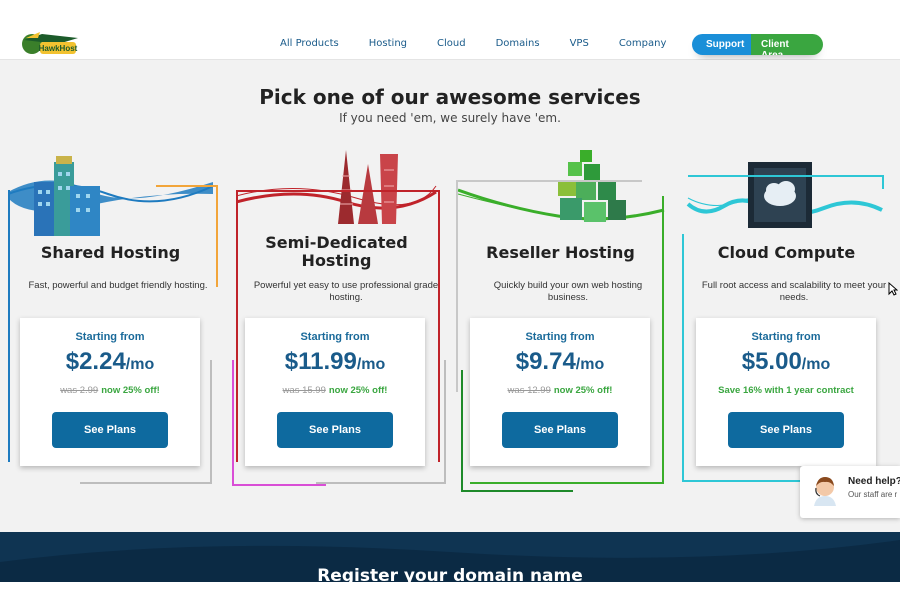  I want to click on section-title: Pick one of our awesome services, so click(450, 97).